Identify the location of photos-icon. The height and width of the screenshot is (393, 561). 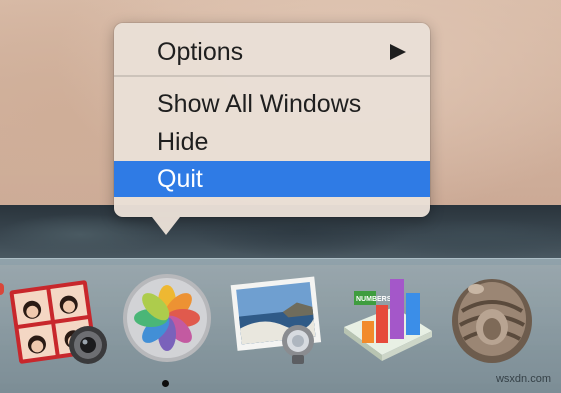
(167, 318).